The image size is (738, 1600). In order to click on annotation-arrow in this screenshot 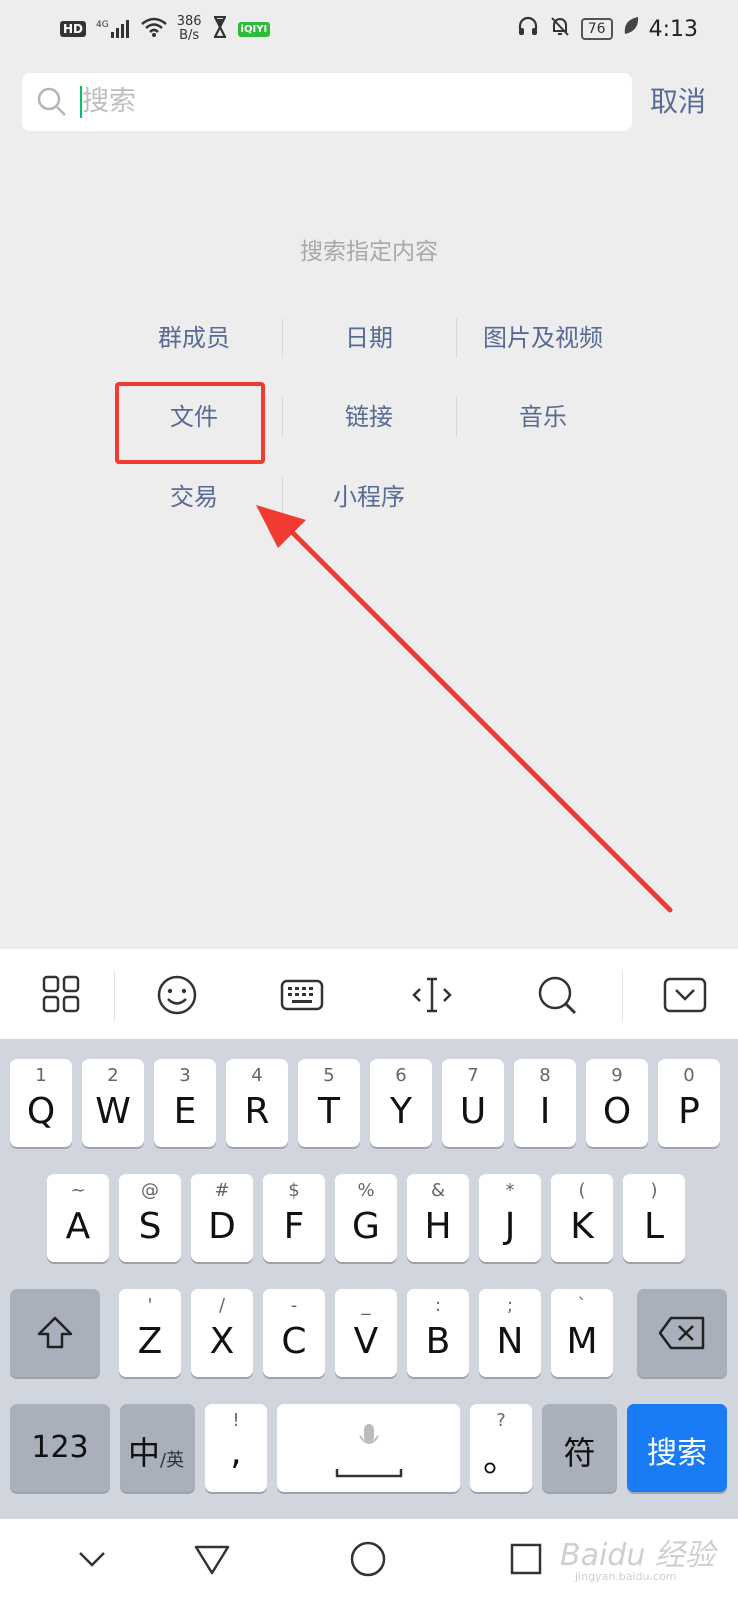, I will do `click(464, 709)`.